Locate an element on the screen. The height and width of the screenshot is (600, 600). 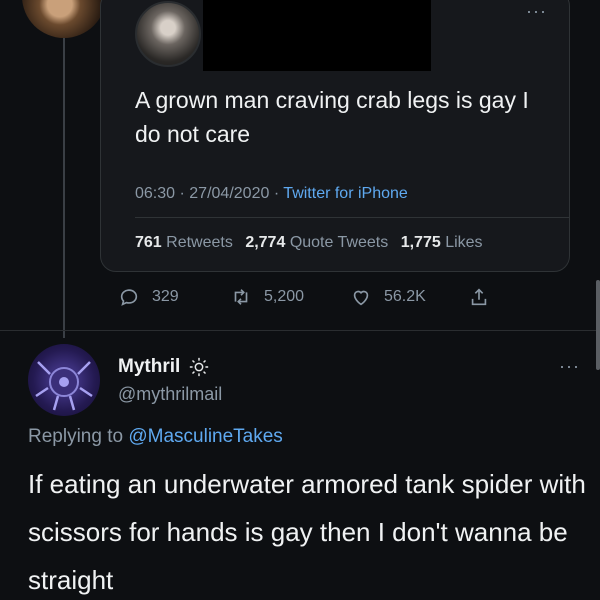
more-options-icon: ··· is located at coordinates (536, 11).